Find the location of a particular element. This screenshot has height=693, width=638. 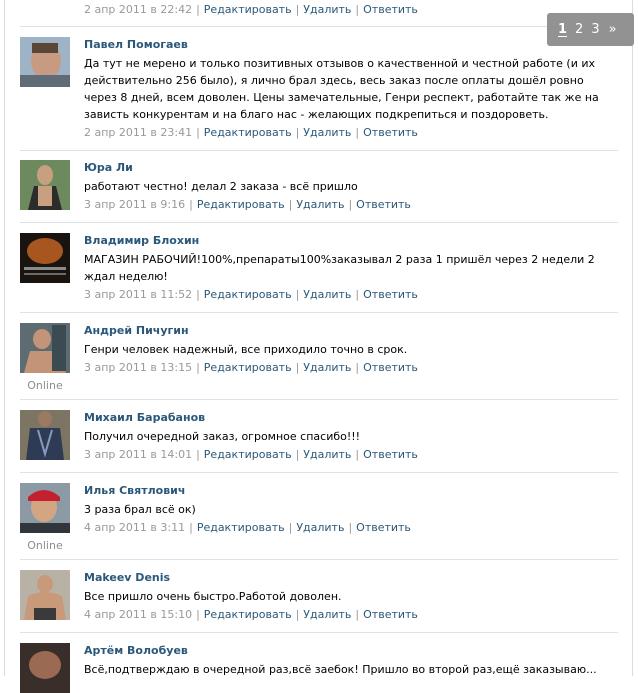

post-author: Илья Святлович is located at coordinates (351, 490).